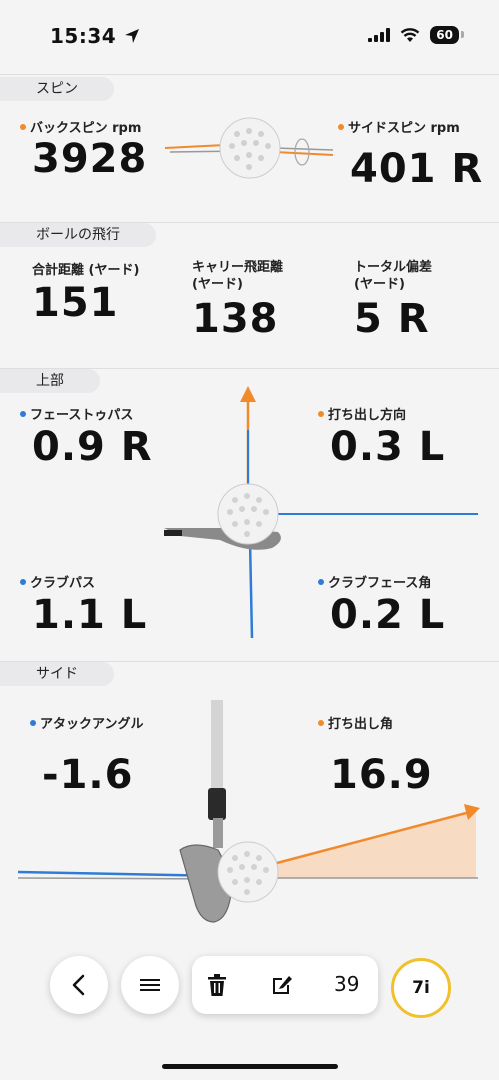 The width and height of the screenshot is (499, 1080). What do you see at coordinates (57, 89) in the screenshot?
I see `section-tag-spin: スピン` at bounding box center [57, 89].